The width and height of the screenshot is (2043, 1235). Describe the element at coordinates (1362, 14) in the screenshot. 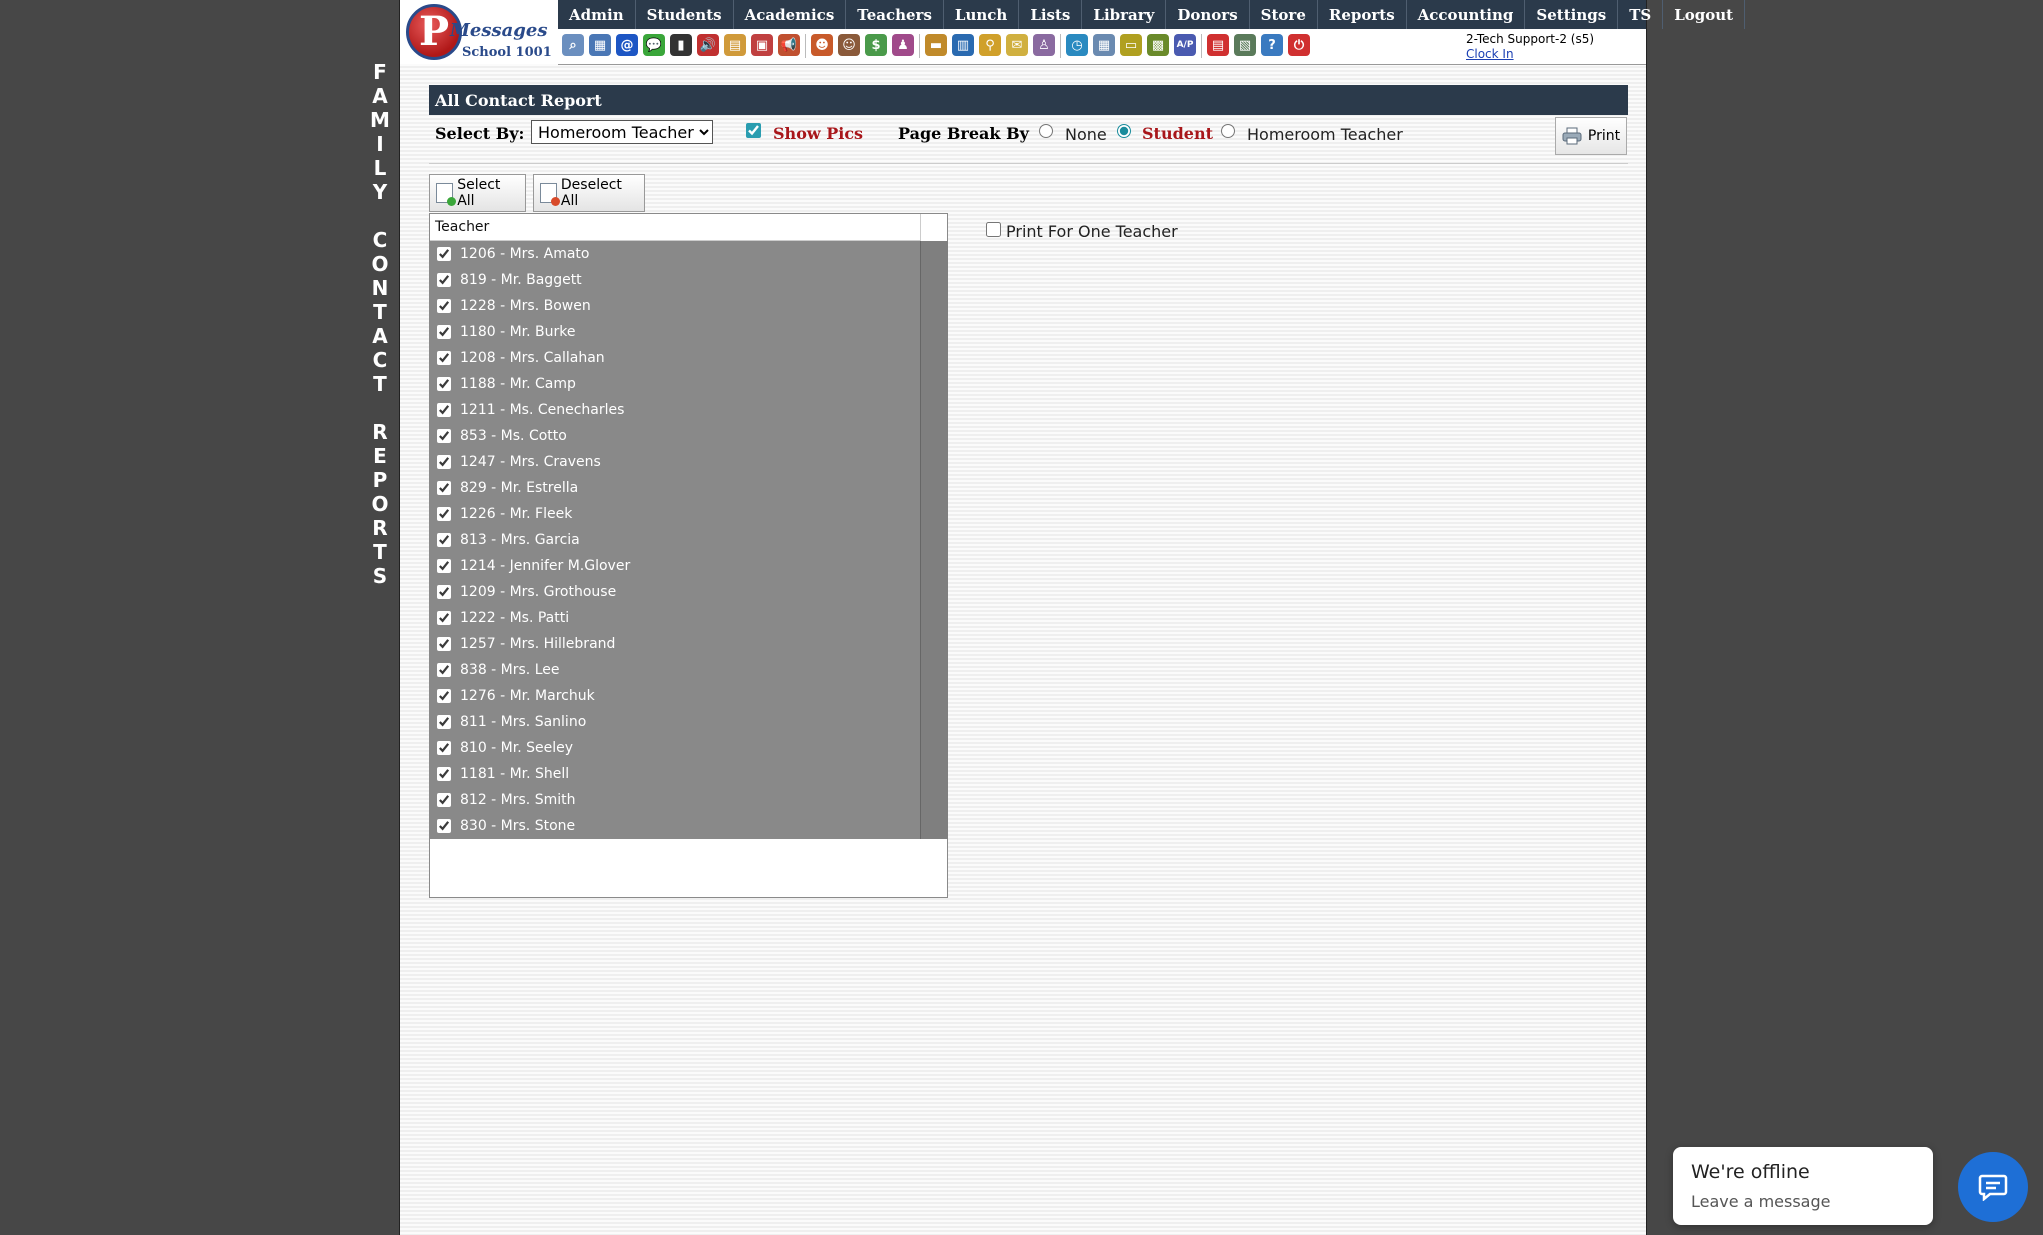

I see `nav-reports: Reports` at that location.